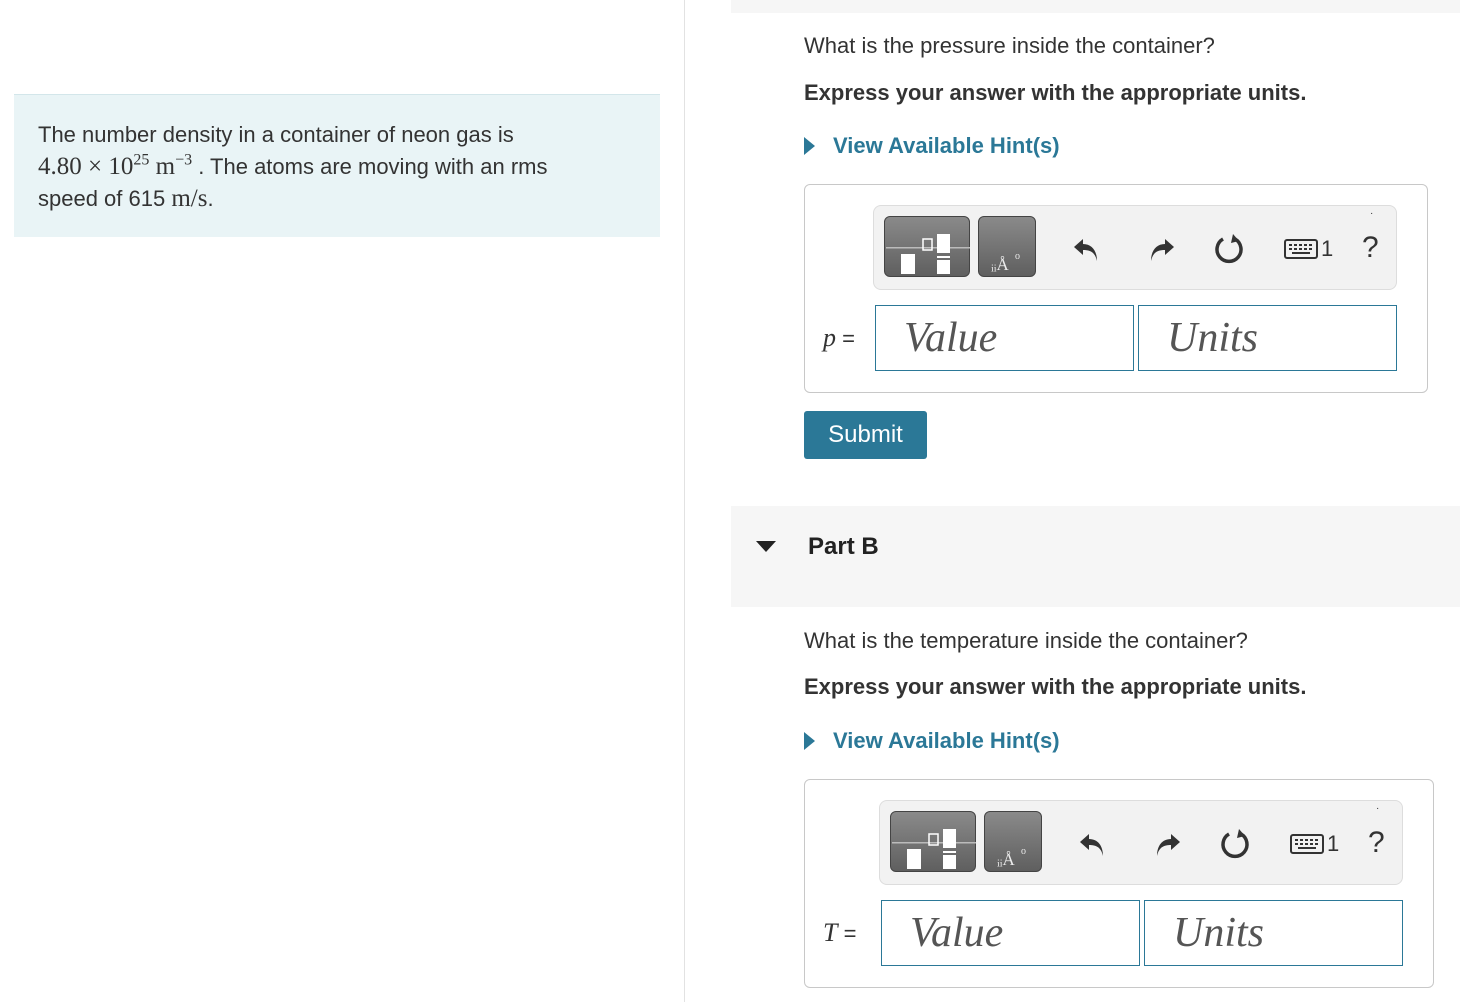 This screenshot has height=1002, width=1460. Describe the element at coordinates (189, 198) in the screenshot. I see `speed-unit: m/s` at that location.